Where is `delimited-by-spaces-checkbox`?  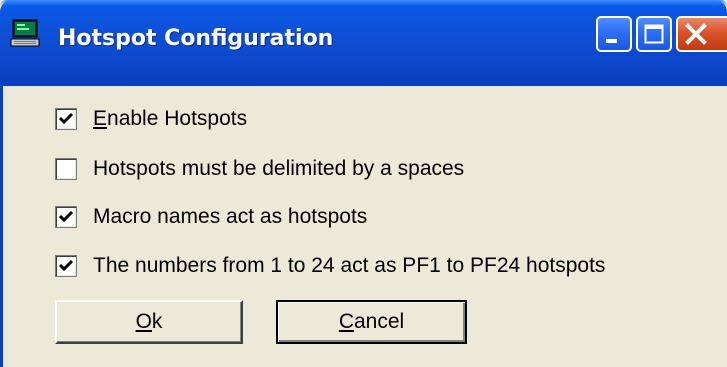
delimited-by-spaces-checkbox is located at coordinates (66, 169).